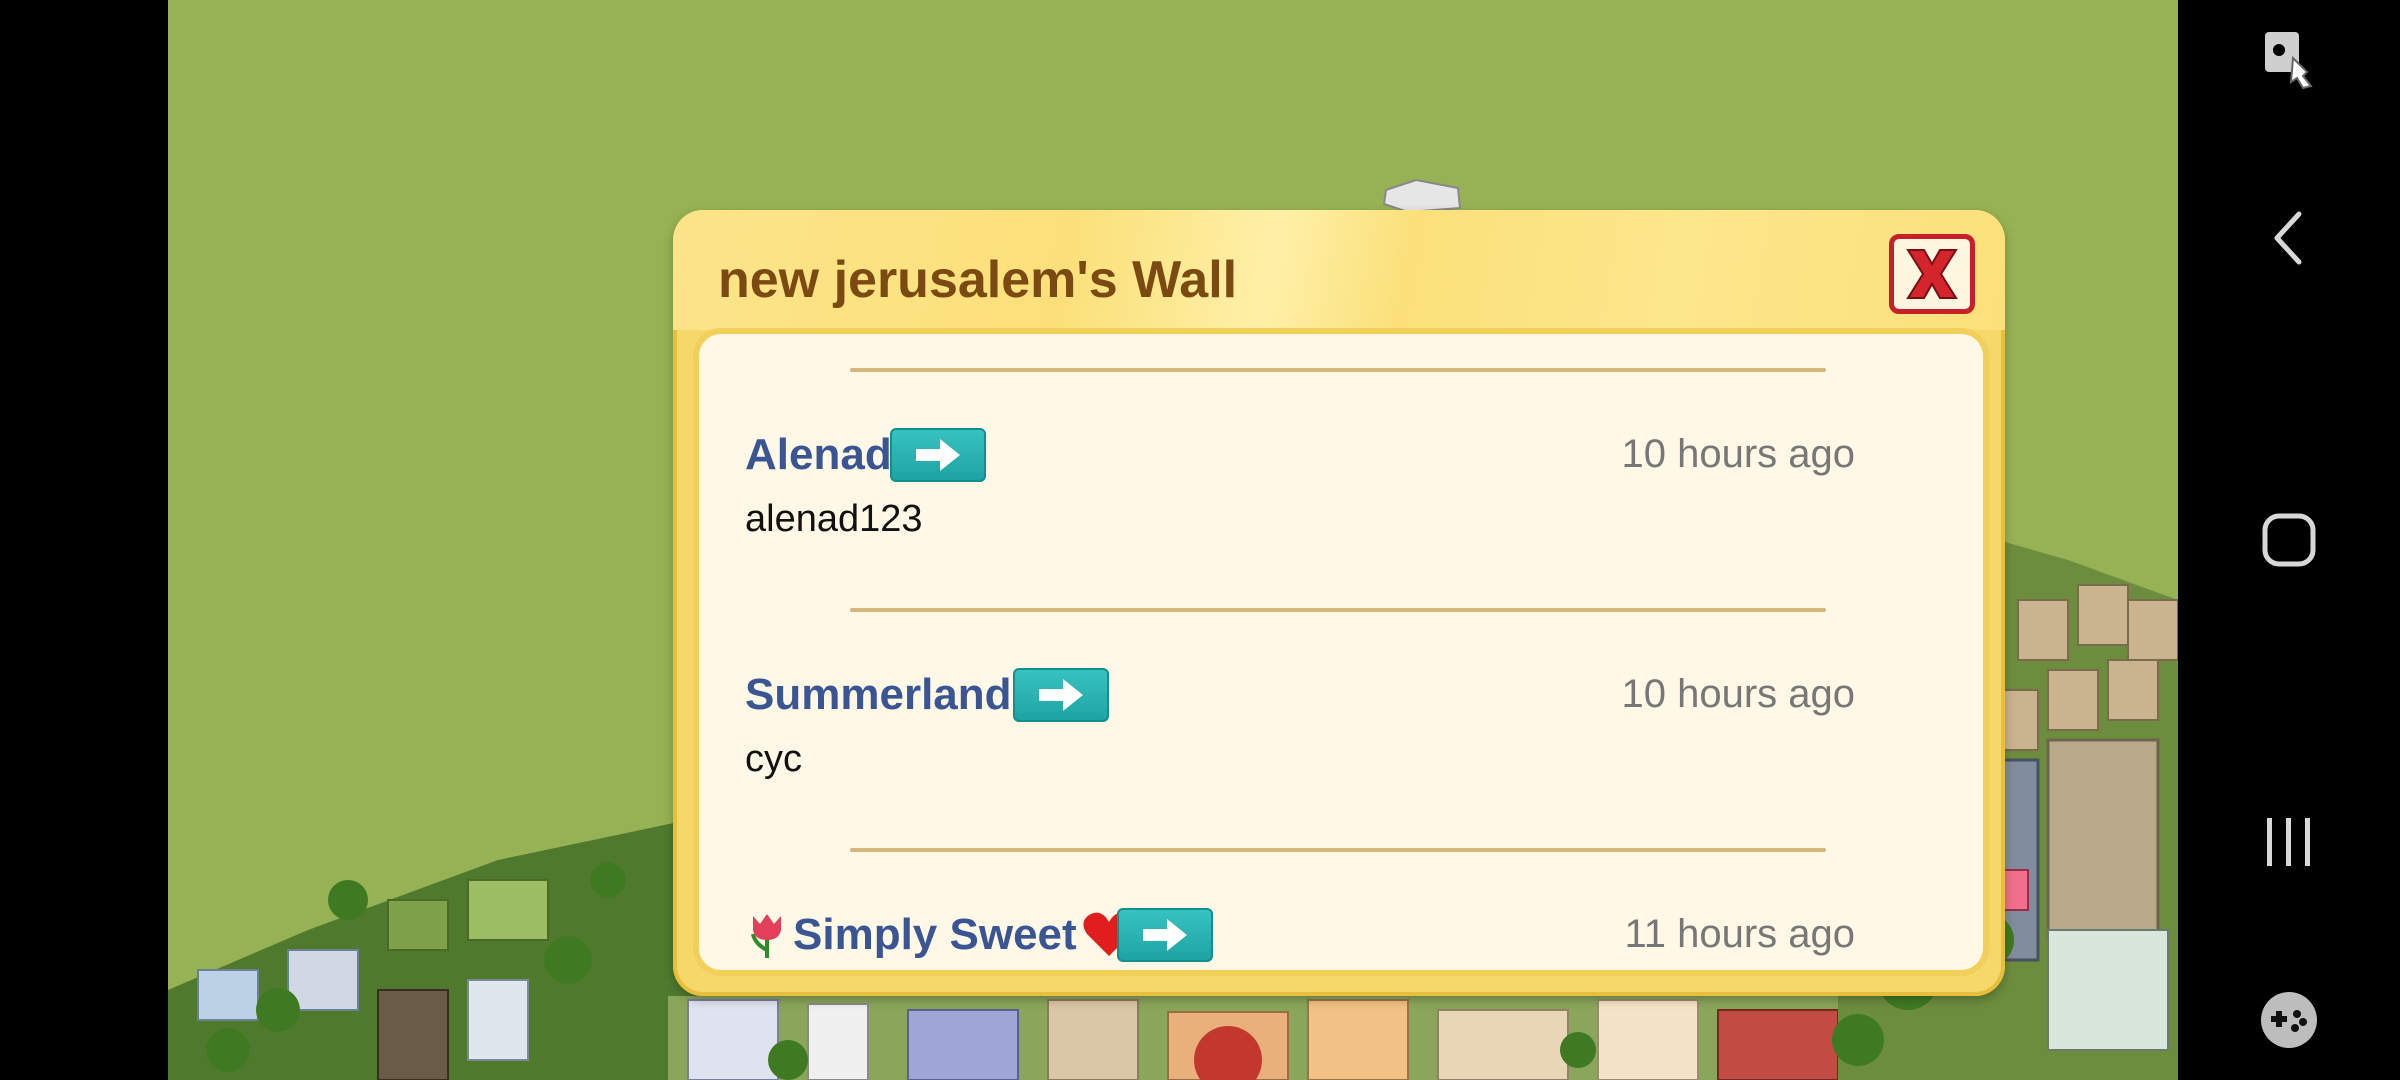 This screenshot has width=2400, height=1080. I want to click on recents-button, so click(2289, 844).